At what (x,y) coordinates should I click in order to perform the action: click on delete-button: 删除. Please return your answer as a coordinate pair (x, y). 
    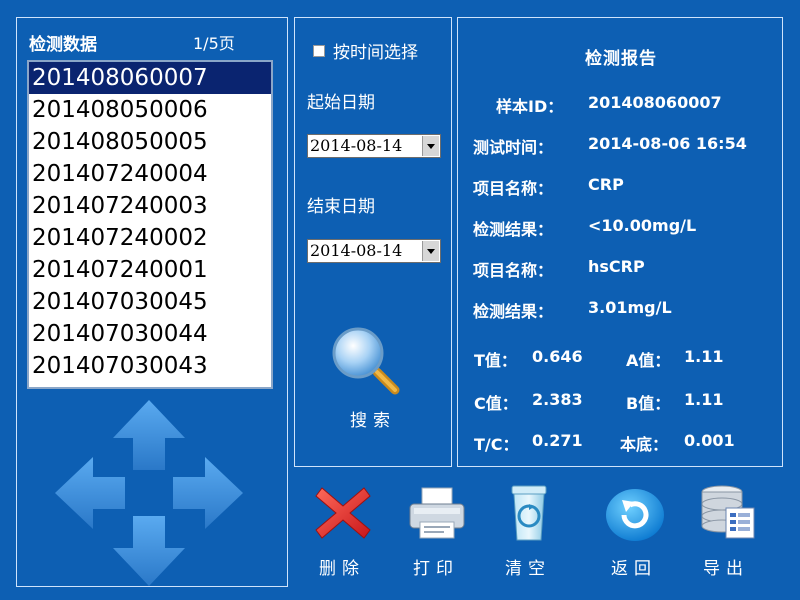
    Looking at the image, I should click on (342, 534).